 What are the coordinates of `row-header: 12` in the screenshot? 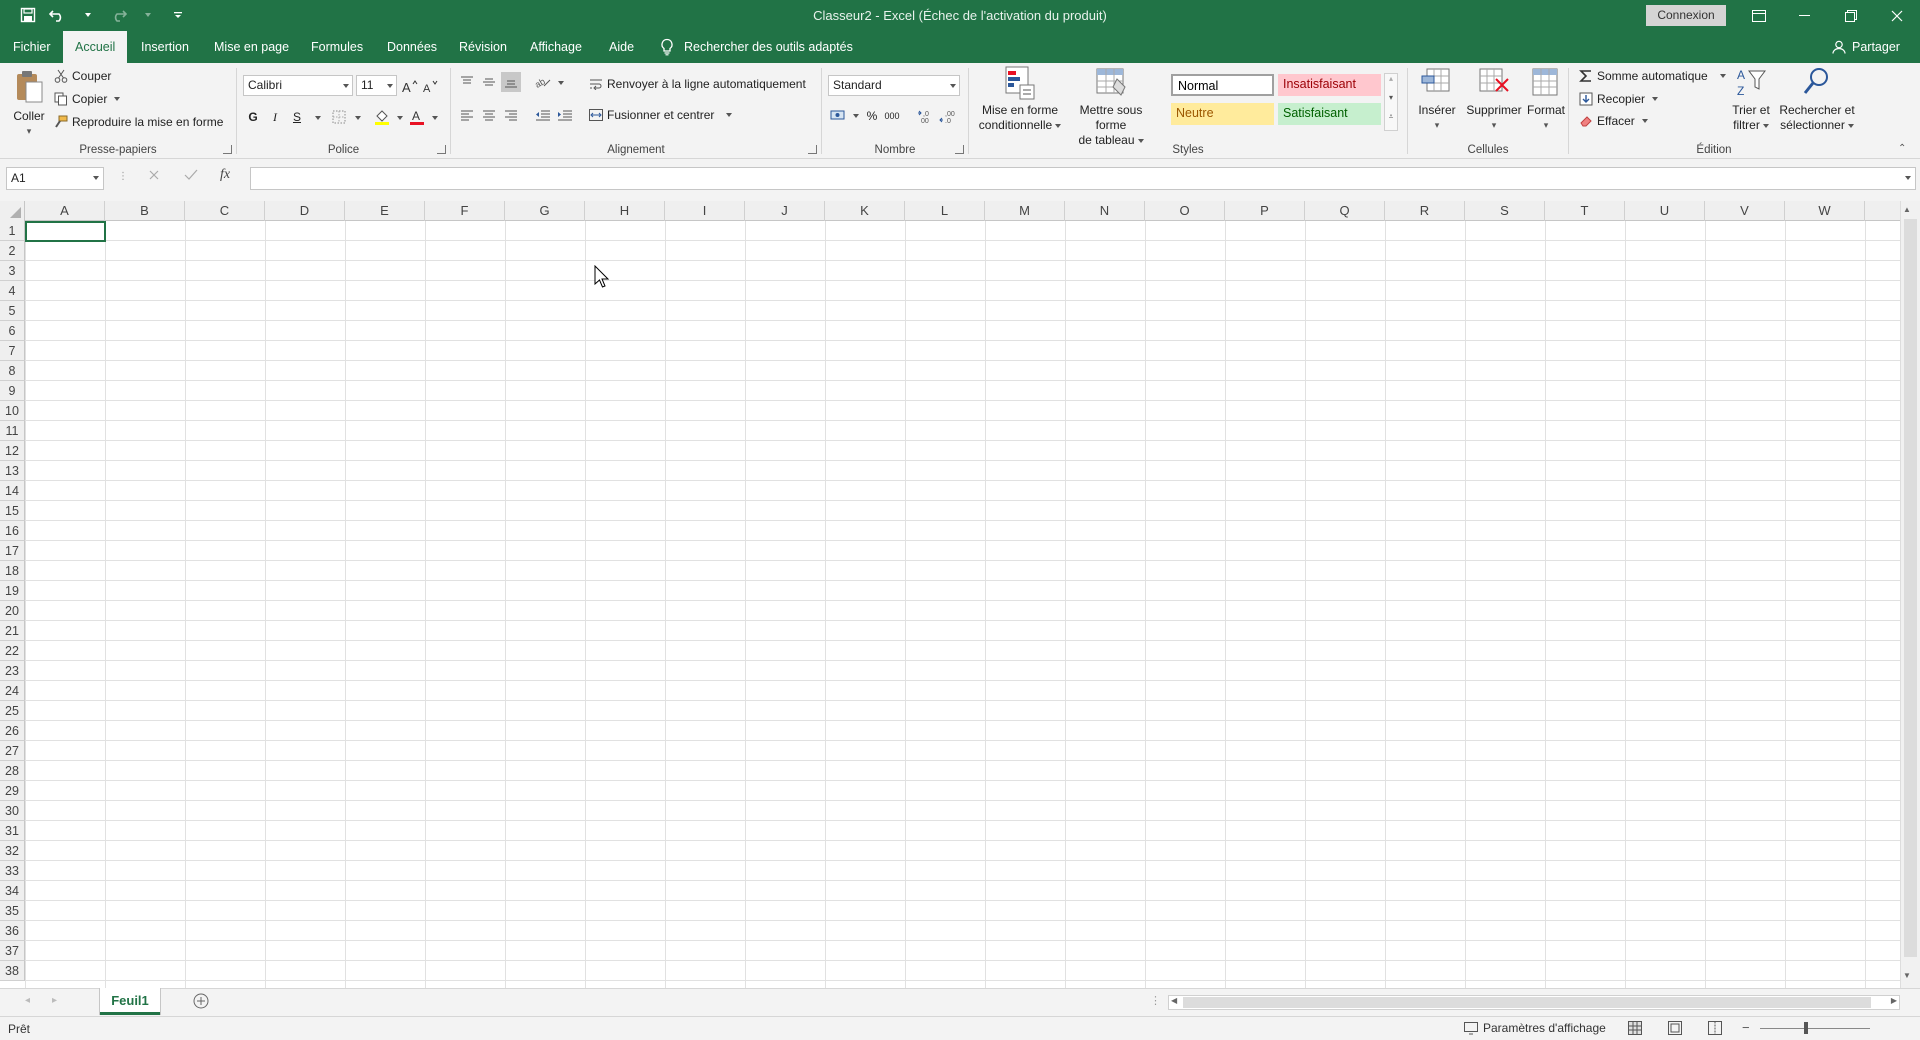 It's located at (12, 451).